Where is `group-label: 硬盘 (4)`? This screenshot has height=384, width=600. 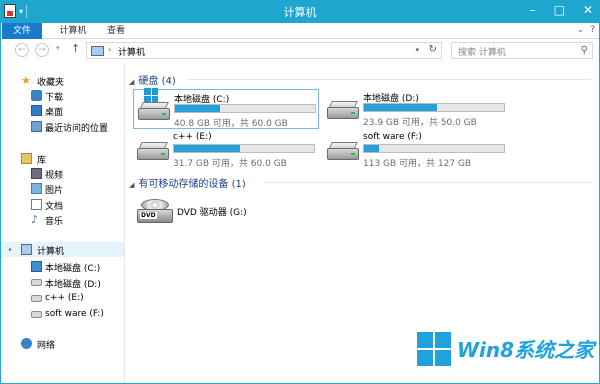
group-label: 硬盘 (4) is located at coordinates (157, 81).